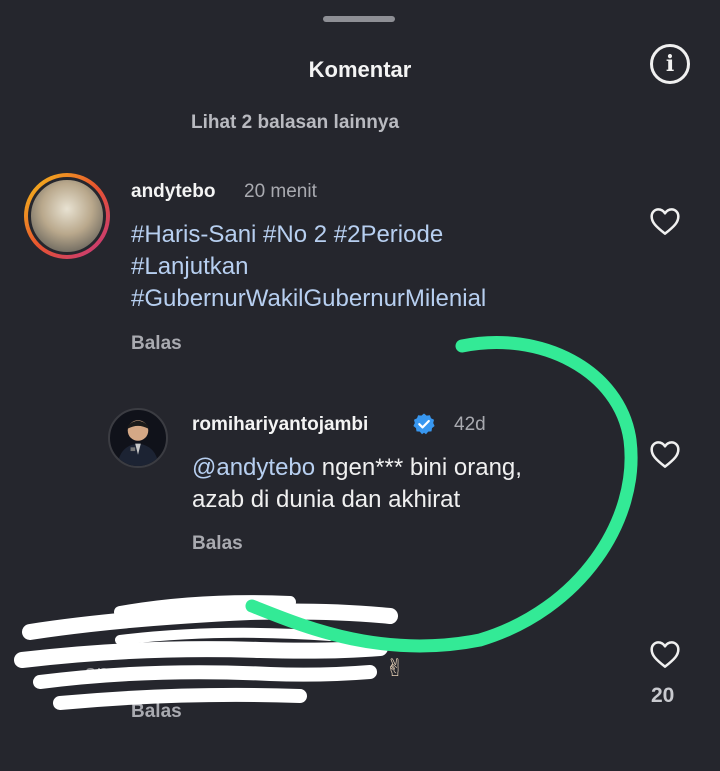 The image size is (720, 771). I want to click on redaction-scribble, so click(206, 652).